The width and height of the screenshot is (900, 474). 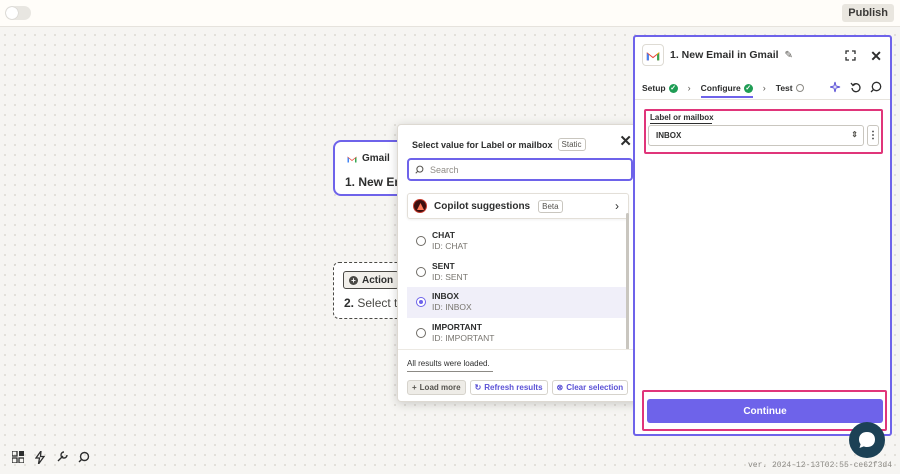 What do you see at coordinates (421, 302) in the screenshot?
I see `radio-inbox` at bounding box center [421, 302].